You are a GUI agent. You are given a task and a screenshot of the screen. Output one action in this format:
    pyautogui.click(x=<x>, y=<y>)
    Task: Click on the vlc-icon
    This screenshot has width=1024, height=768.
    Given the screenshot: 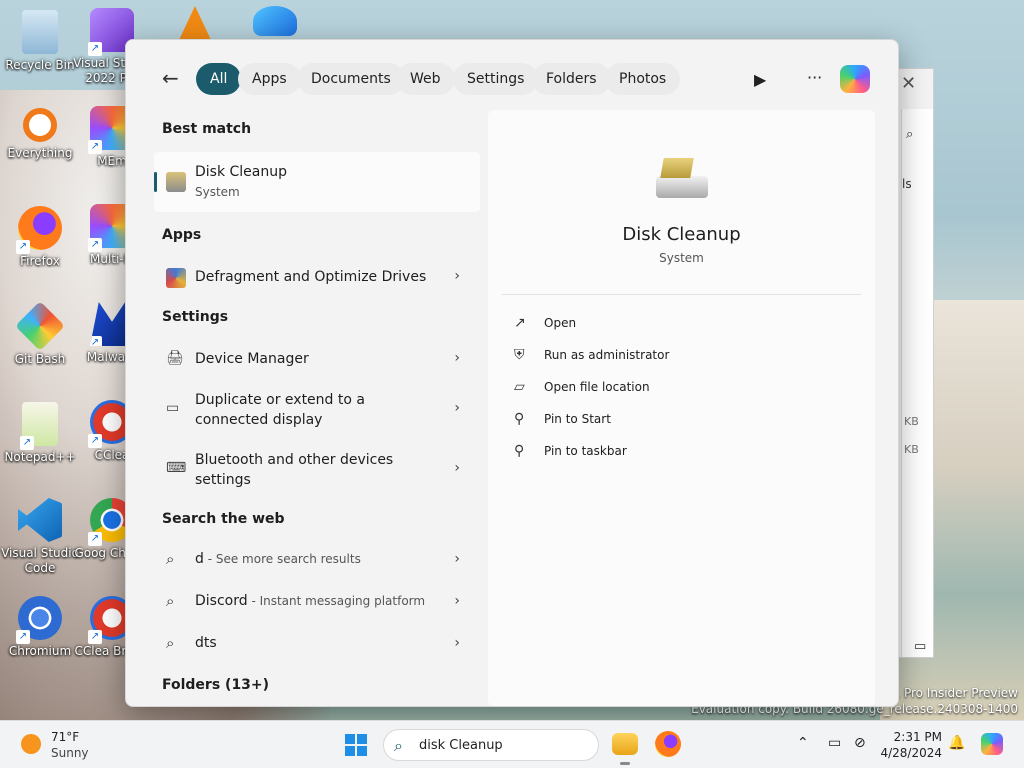 What is the action you would take?
    pyautogui.click(x=195, y=23)
    